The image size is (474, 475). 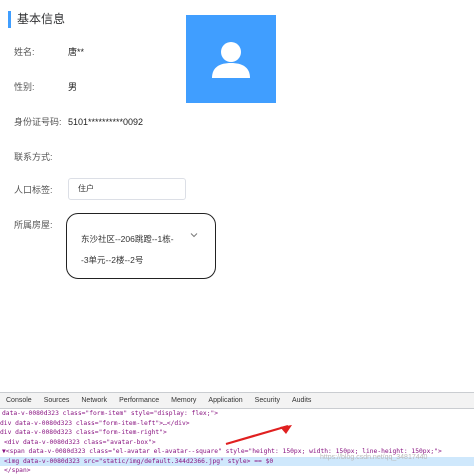 I want to click on annotation-arrow-icon, so click(x=258, y=435).